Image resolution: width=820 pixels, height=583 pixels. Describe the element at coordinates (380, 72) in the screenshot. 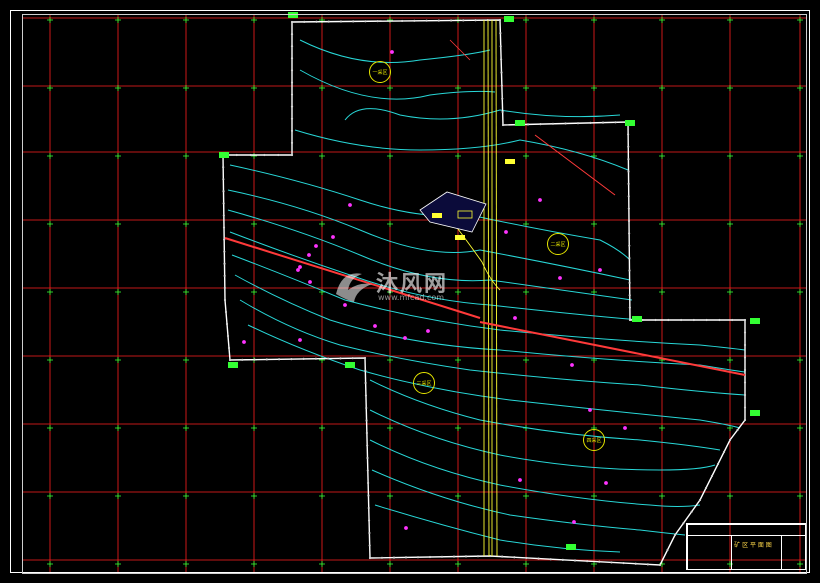

I see `zone-label-1: 一采区` at that location.